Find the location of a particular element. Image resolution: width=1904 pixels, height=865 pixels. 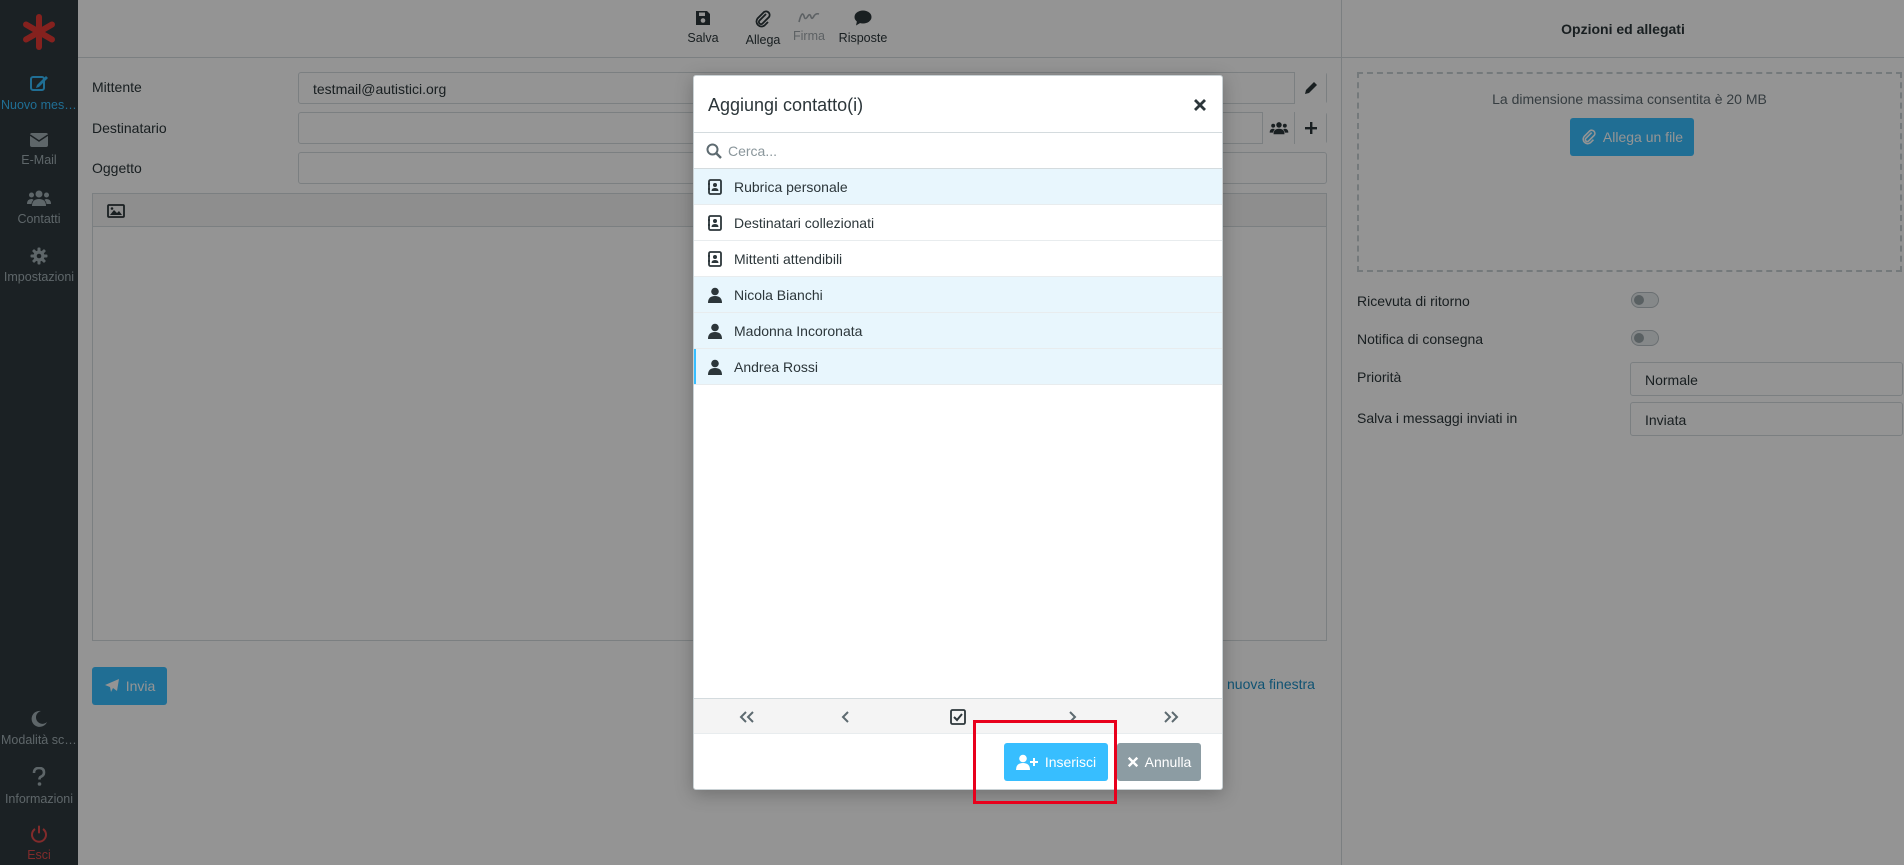

cancel-button-label: Annulla is located at coordinates (1168, 762).